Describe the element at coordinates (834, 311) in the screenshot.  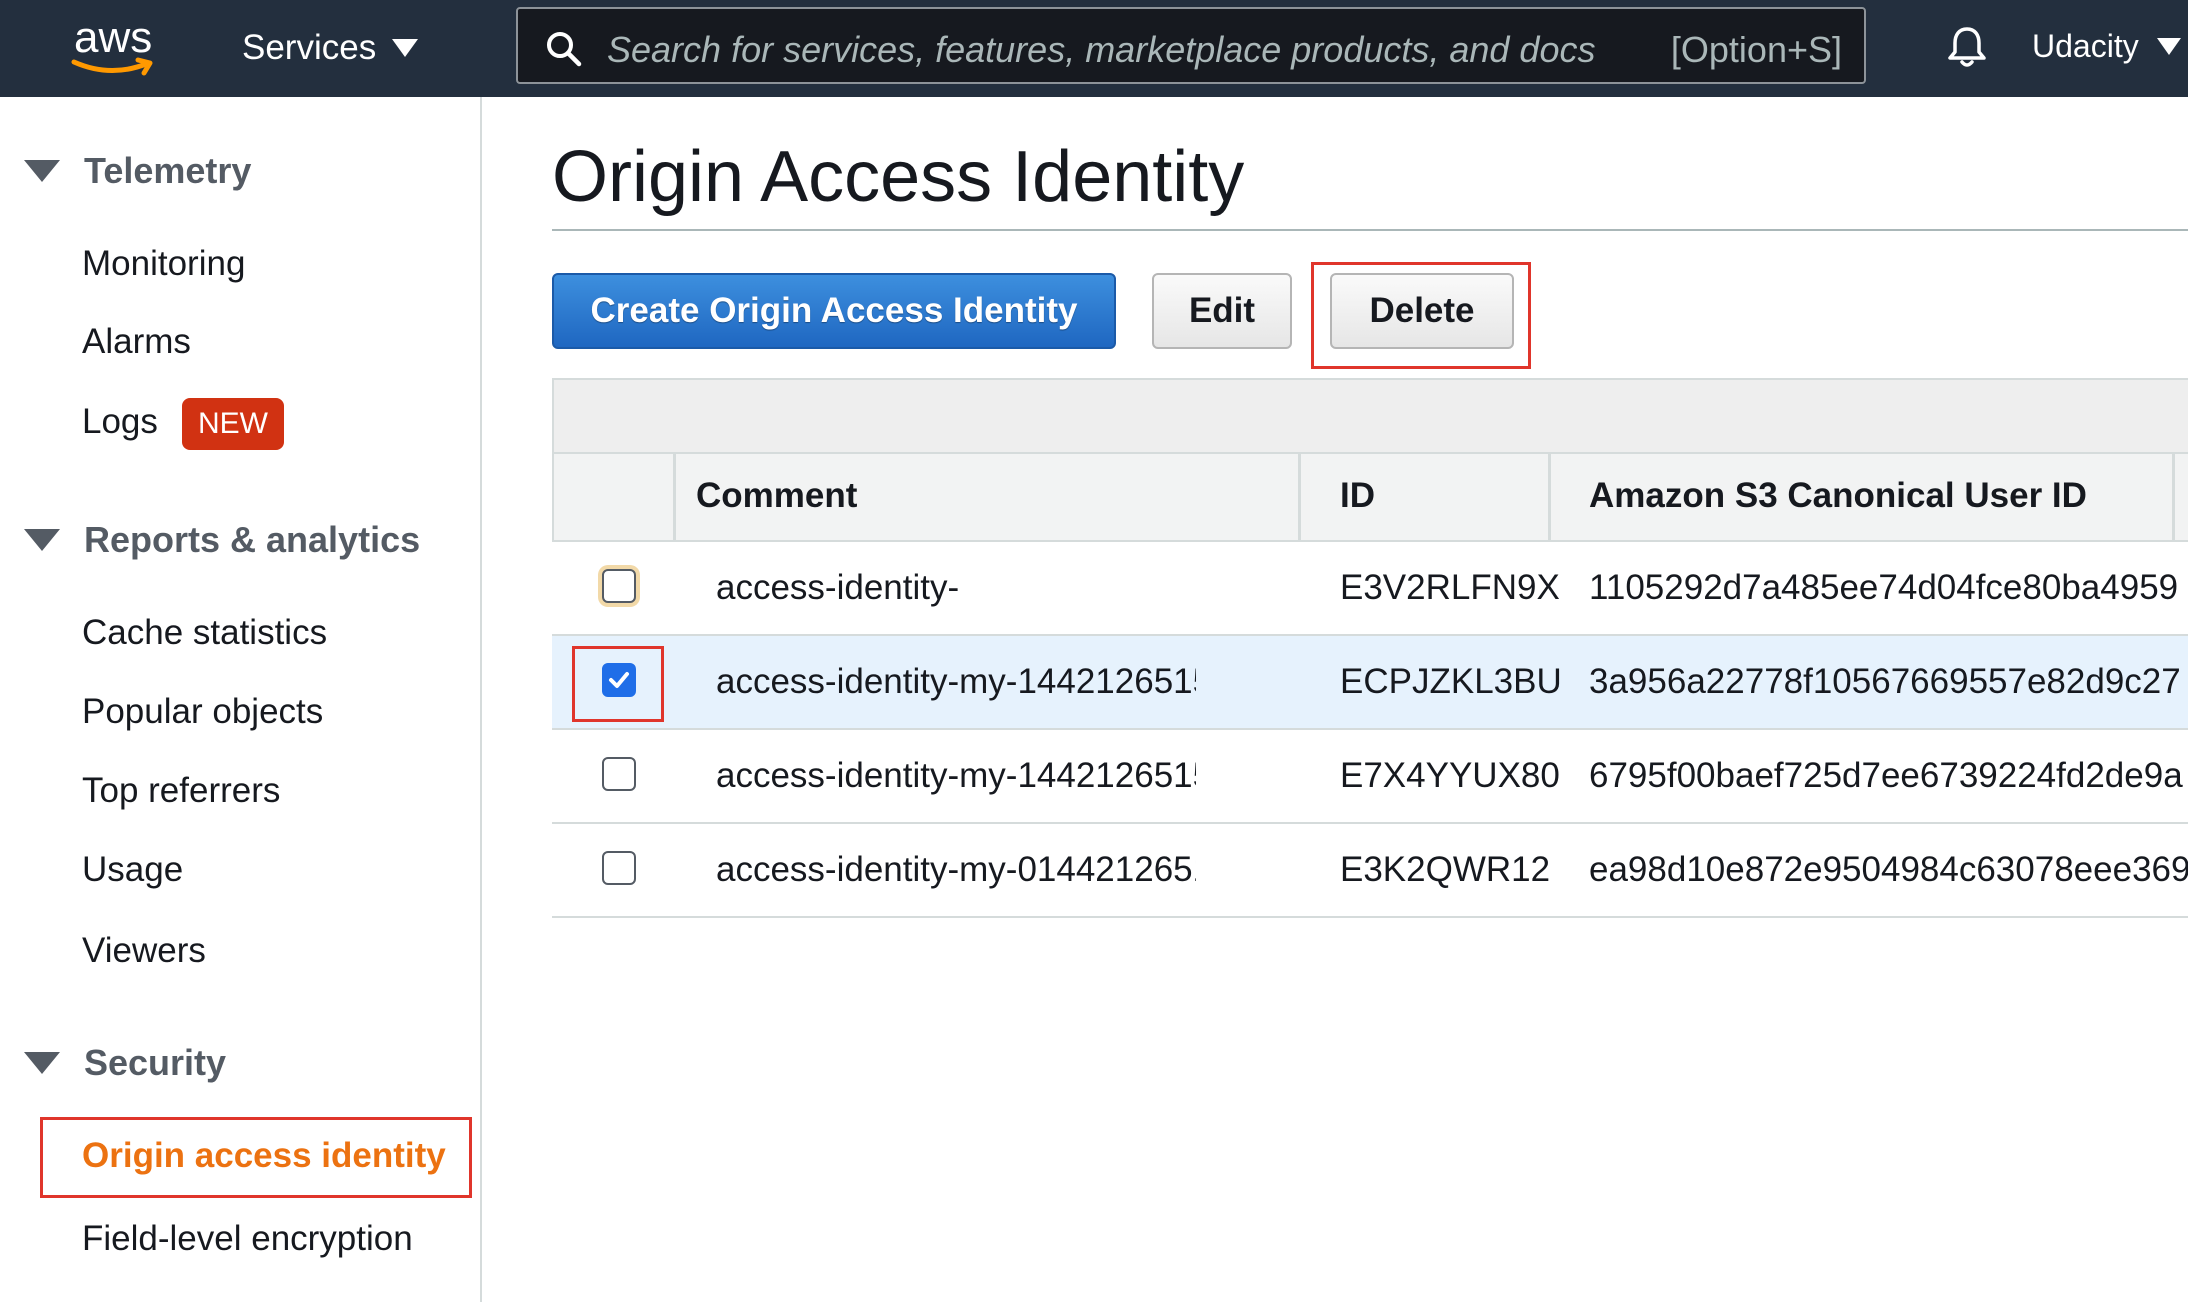
I see `create-origin-access-identity-button: Create Origin Access Identity` at that location.